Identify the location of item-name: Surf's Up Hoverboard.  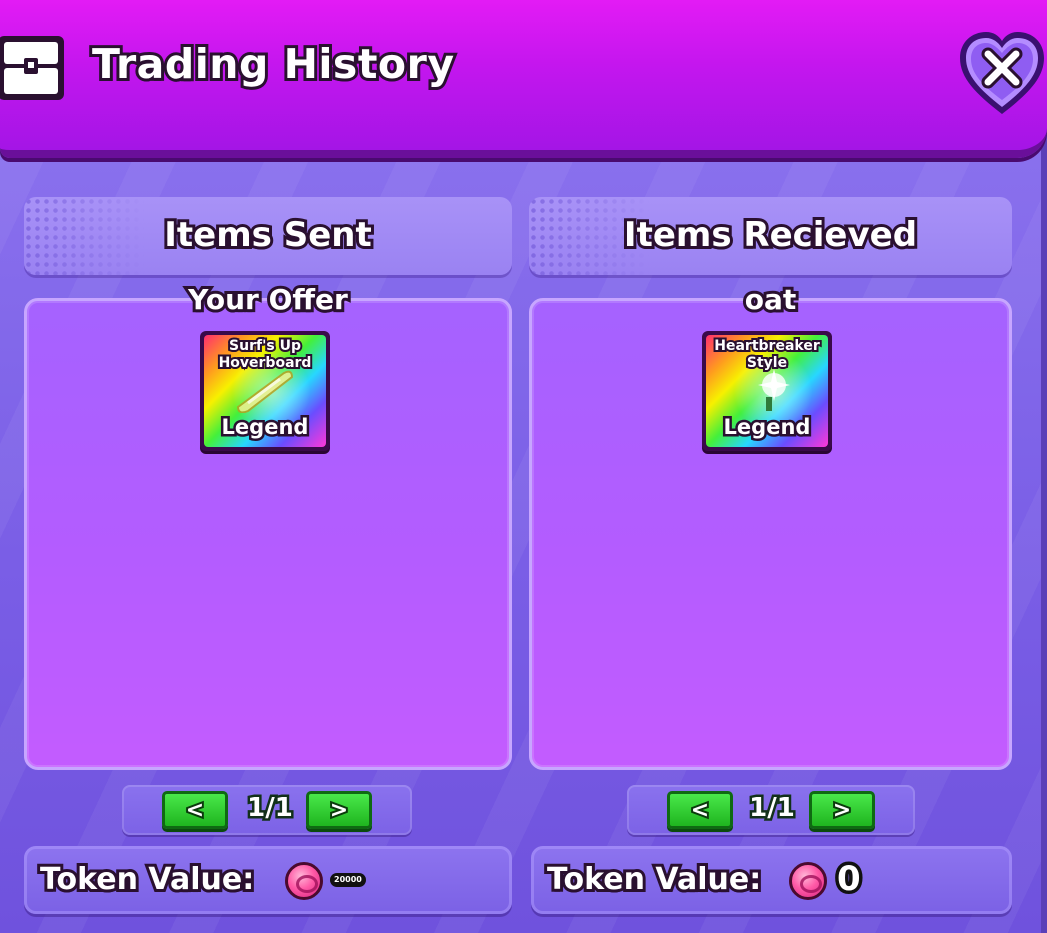
(265, 354).